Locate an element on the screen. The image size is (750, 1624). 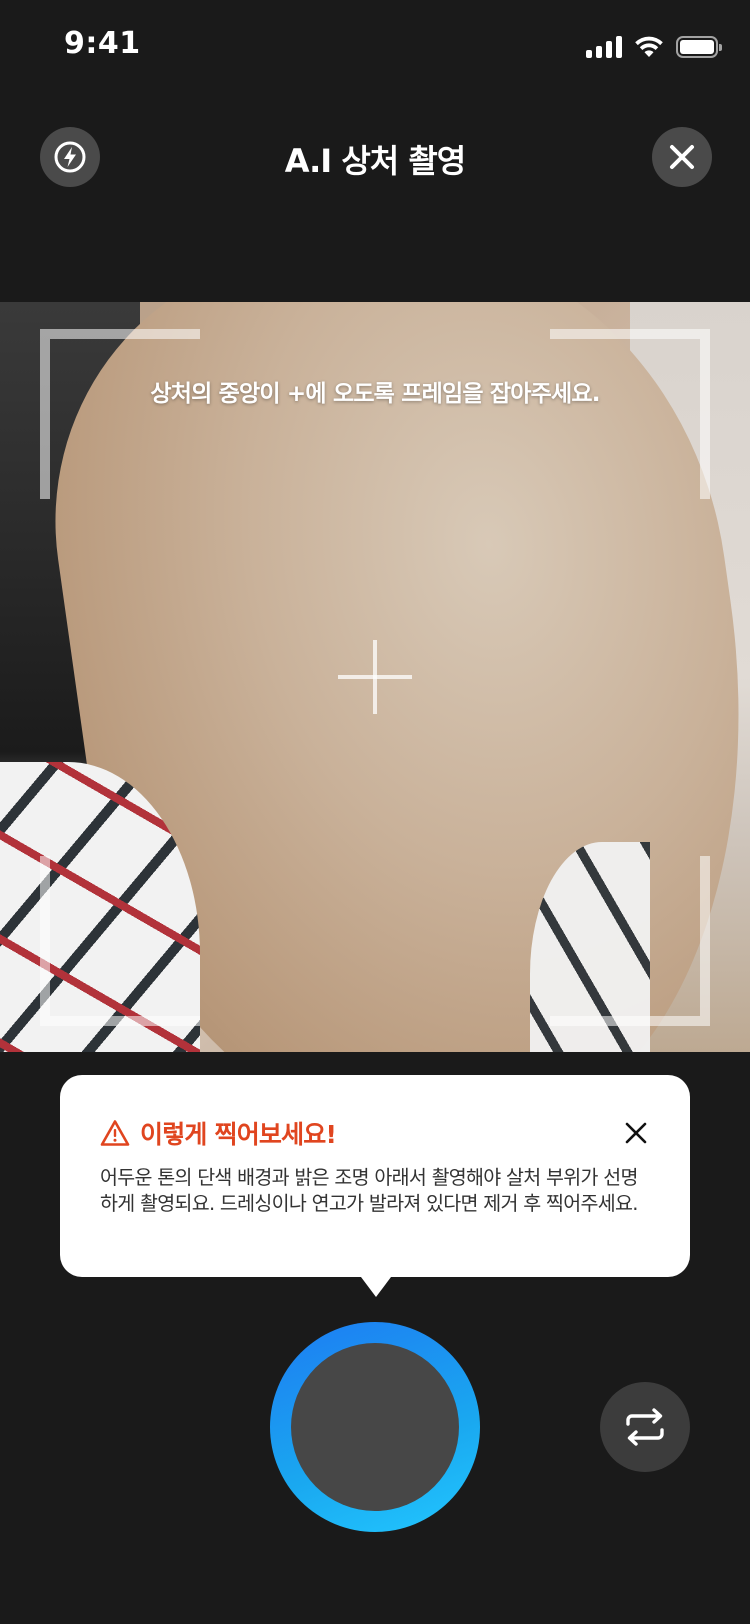
status-time: 9:41 is located at coordinates (102, 43).